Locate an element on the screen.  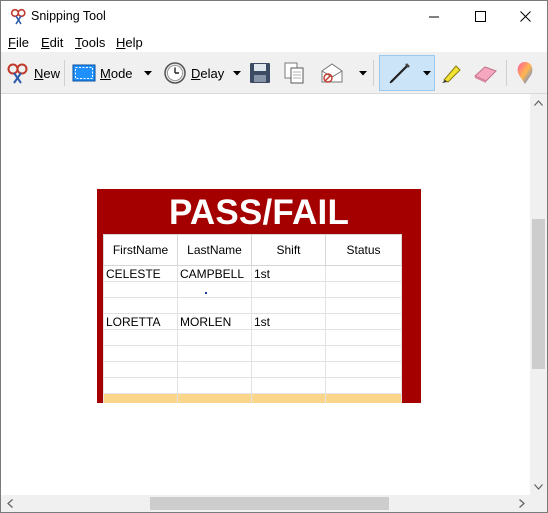
chevron-left-icon is located at coordinates (9, 503).